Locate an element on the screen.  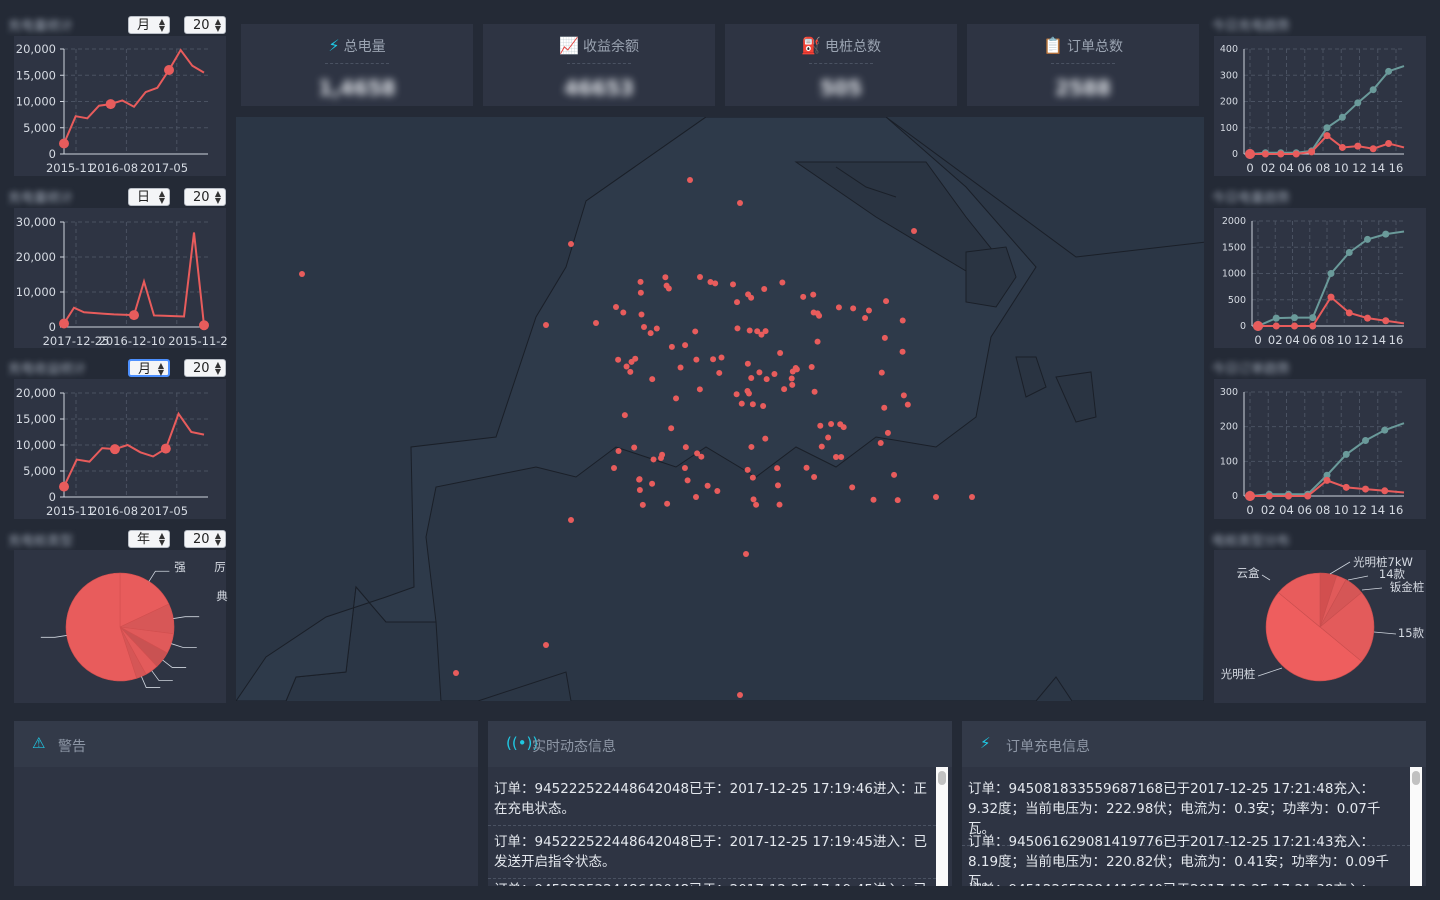
scrollbar-thumb is located at coordinates (942, 778).